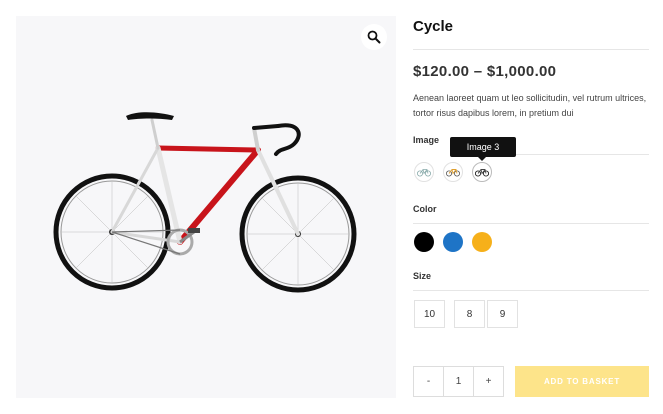  I want to click on quantity-input: 1, so click(458, 381).